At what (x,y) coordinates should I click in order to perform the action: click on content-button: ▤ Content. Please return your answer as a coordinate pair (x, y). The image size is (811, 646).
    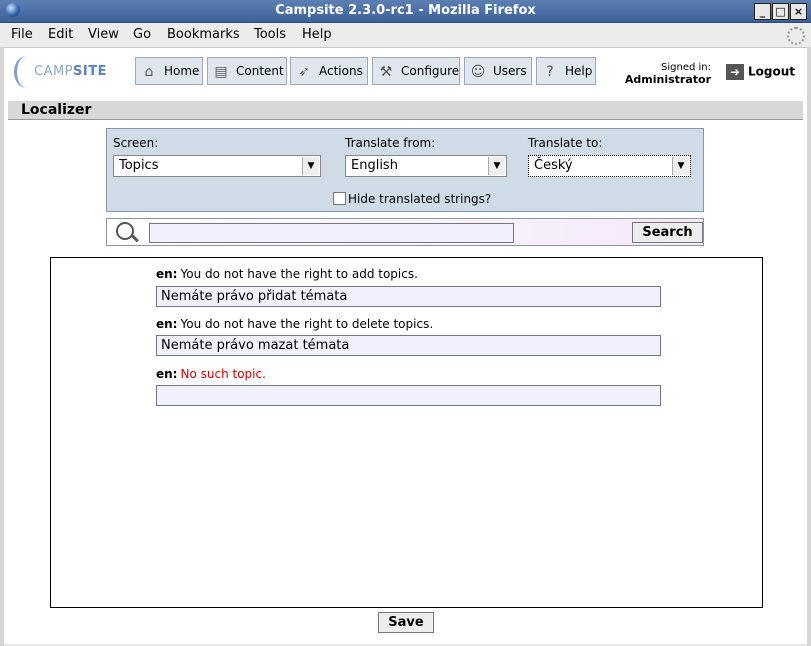
    Looking at the image, I should click on (247, 71).